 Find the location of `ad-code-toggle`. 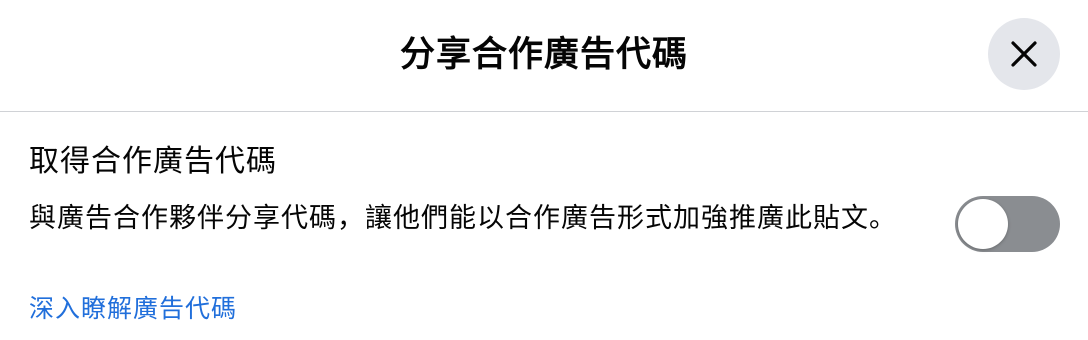

ad-code-toggle is located at coordinates (1007, 224).